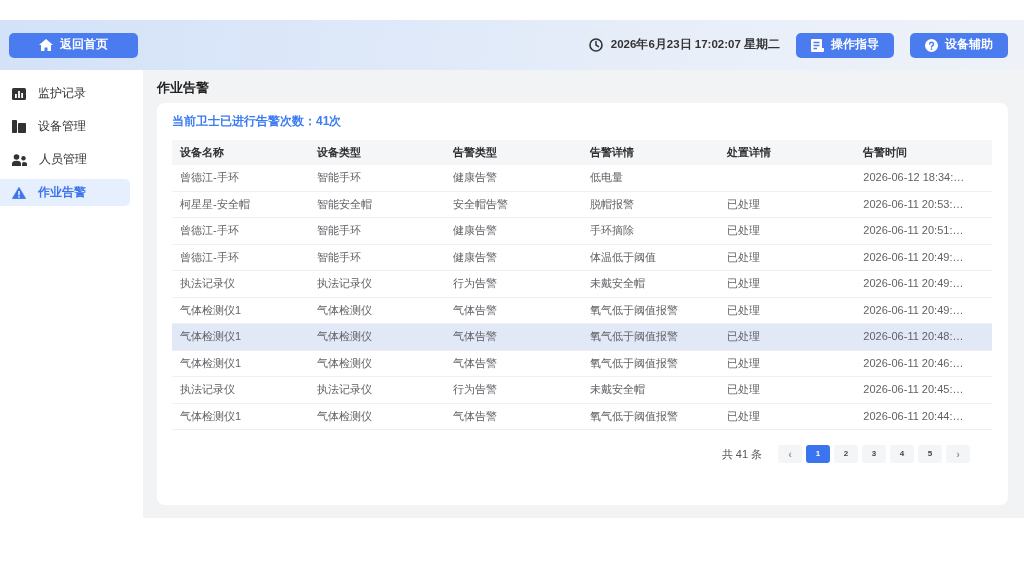  Describe the element at coordinates (902, 454) in the screenshot. I see `page-button: 4` at that location.